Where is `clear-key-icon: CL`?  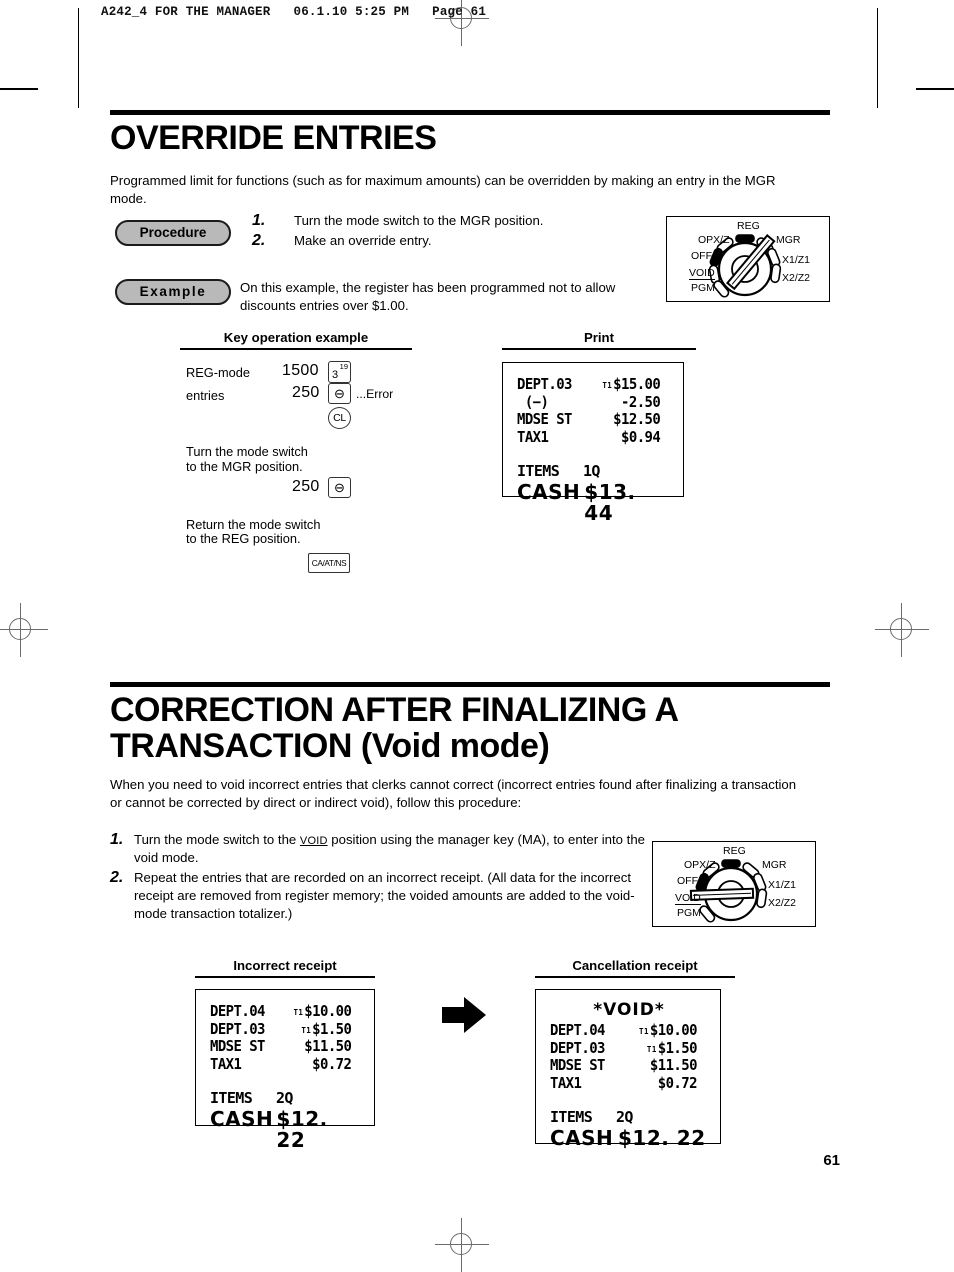 clear-key-icon: CL is located at coordinates (339, 418).